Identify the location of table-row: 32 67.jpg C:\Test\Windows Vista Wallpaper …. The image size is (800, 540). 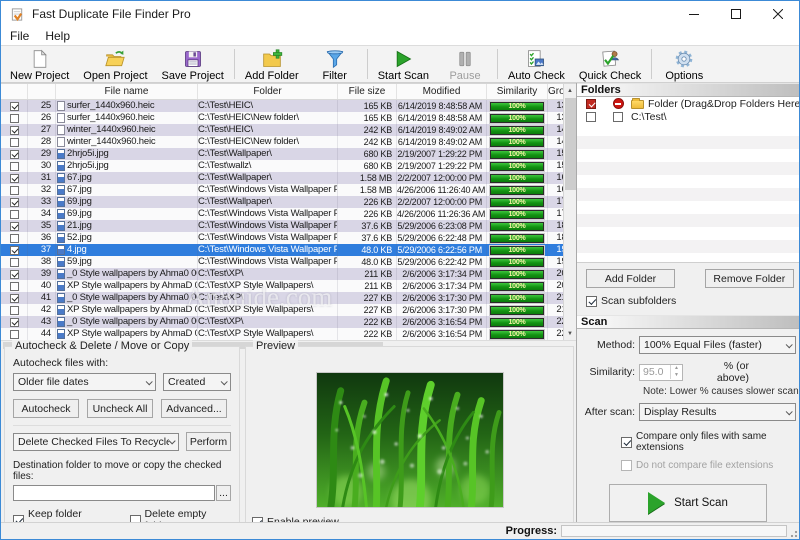
(288, 190).